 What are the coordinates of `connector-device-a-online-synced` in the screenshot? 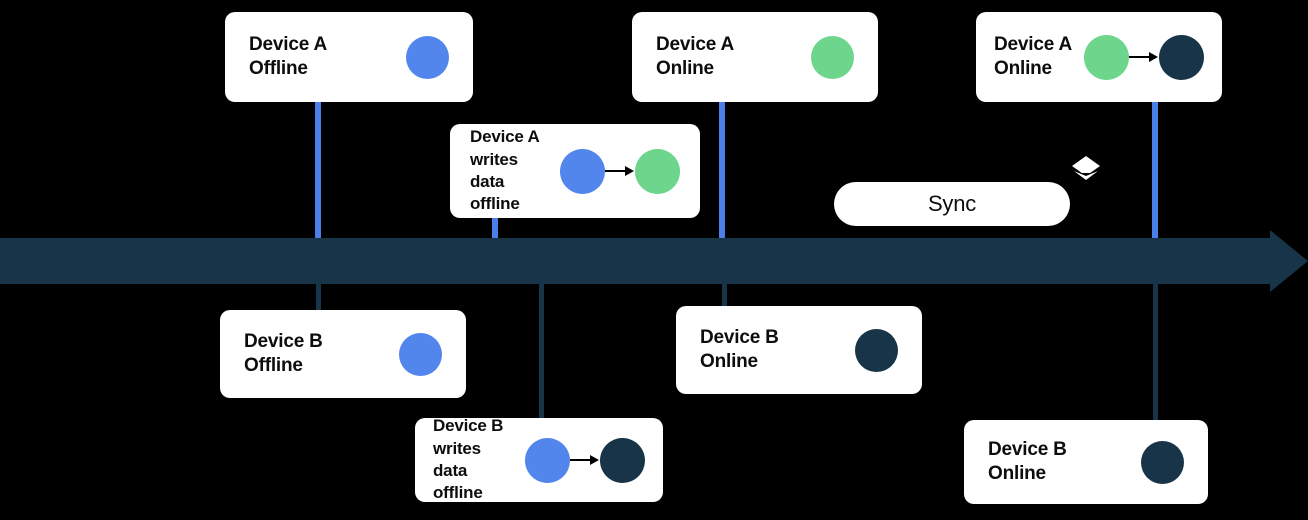 It's located at (1155, 170).